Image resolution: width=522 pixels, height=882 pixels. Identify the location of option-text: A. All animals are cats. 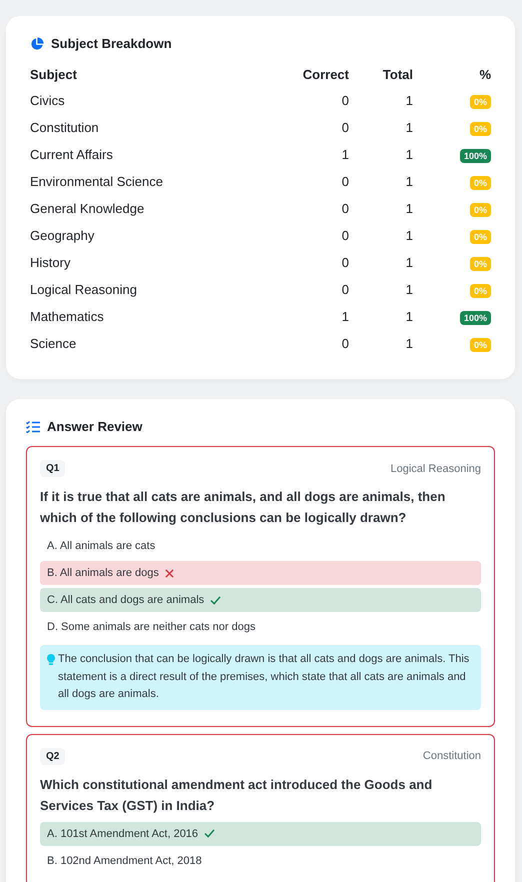
(101, 546).